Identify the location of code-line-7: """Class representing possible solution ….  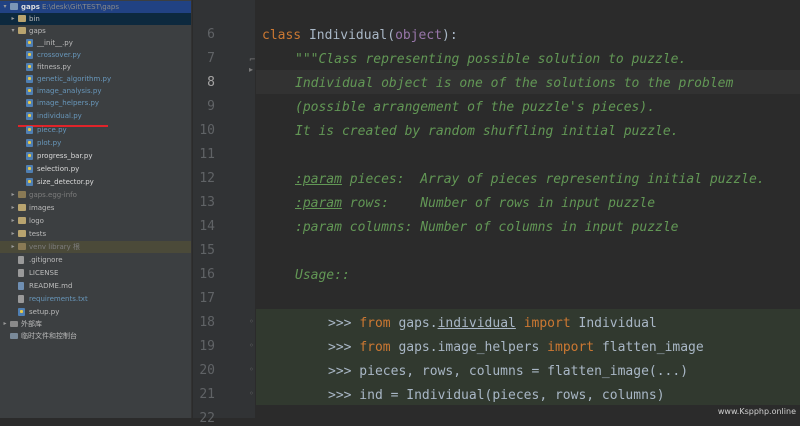
(491, 59).